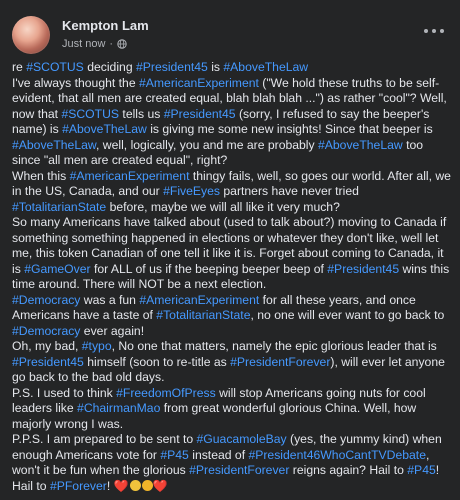 The image size is (460, 500). I want to click on post-text: ever again!, so click(112, 330).